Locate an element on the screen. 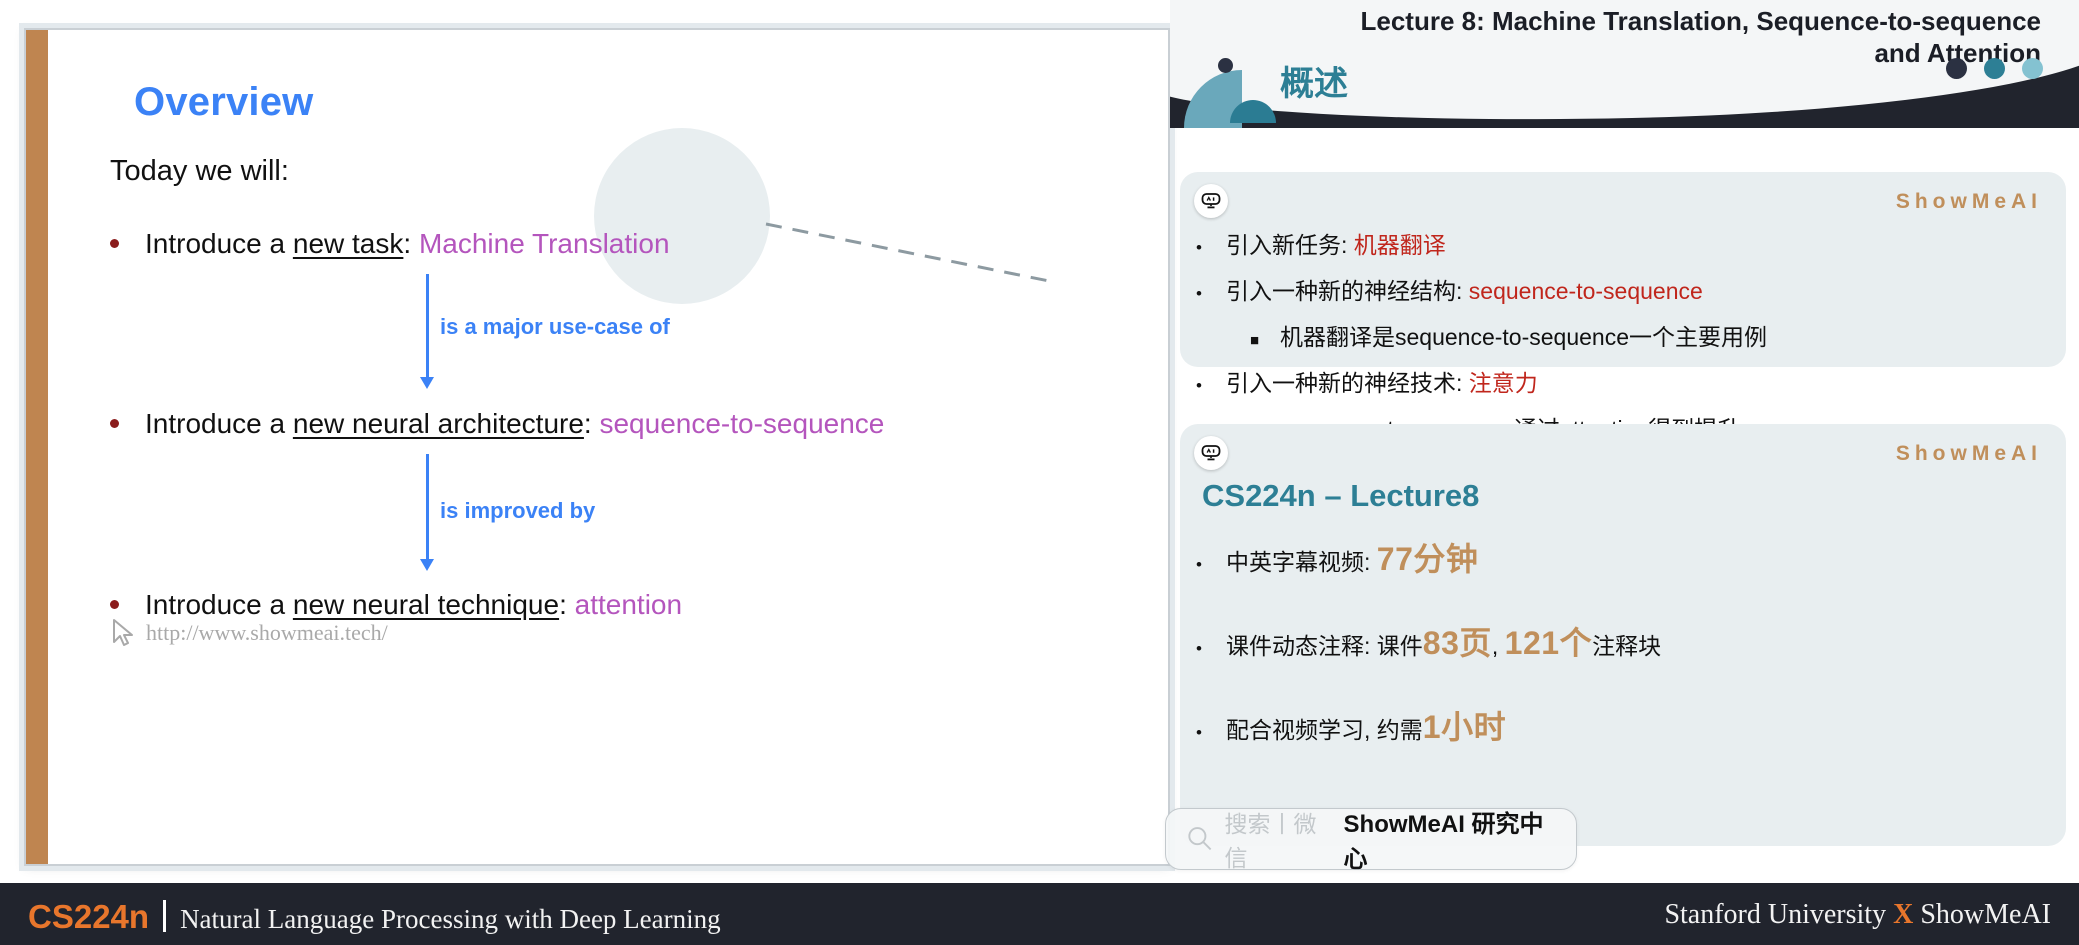 Image resolution: width=2079 pixels, height=945 pixels. item-big: 1小时 is located at coordinates (1464, 727).